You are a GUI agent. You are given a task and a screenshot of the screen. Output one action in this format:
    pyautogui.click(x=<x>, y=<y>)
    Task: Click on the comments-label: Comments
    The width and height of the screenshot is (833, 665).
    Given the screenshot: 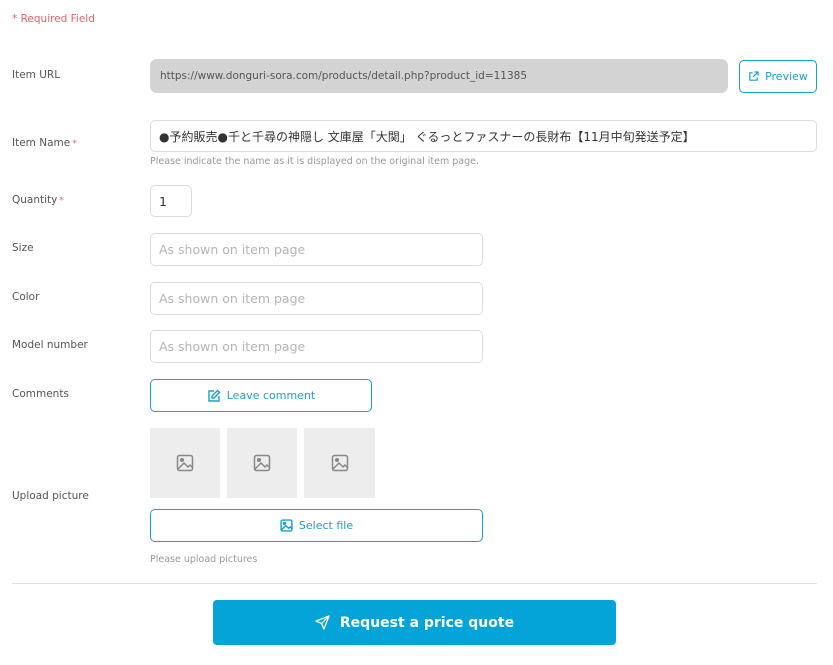 What is the action you would take?
    pyautogui.click(x=40, y=394)
    